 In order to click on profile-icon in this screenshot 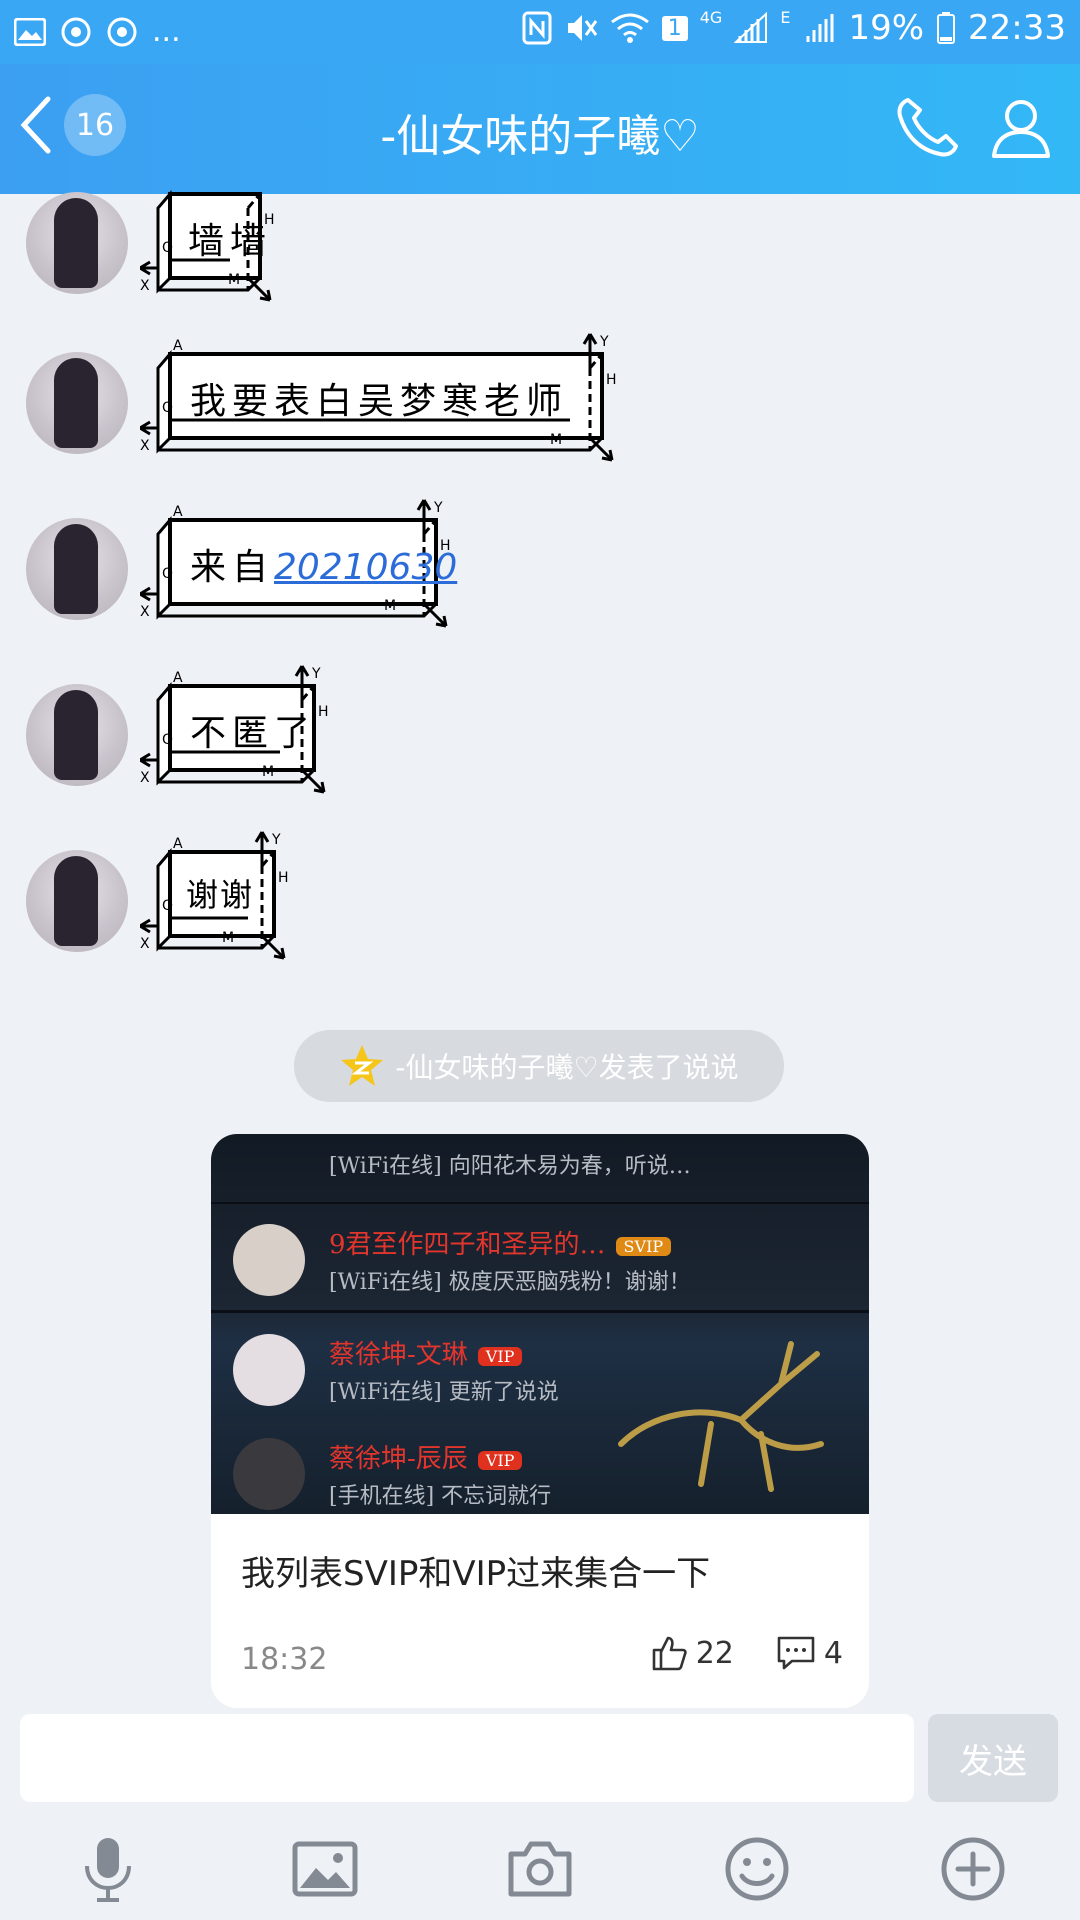, I will do `click(1021, 127)`.